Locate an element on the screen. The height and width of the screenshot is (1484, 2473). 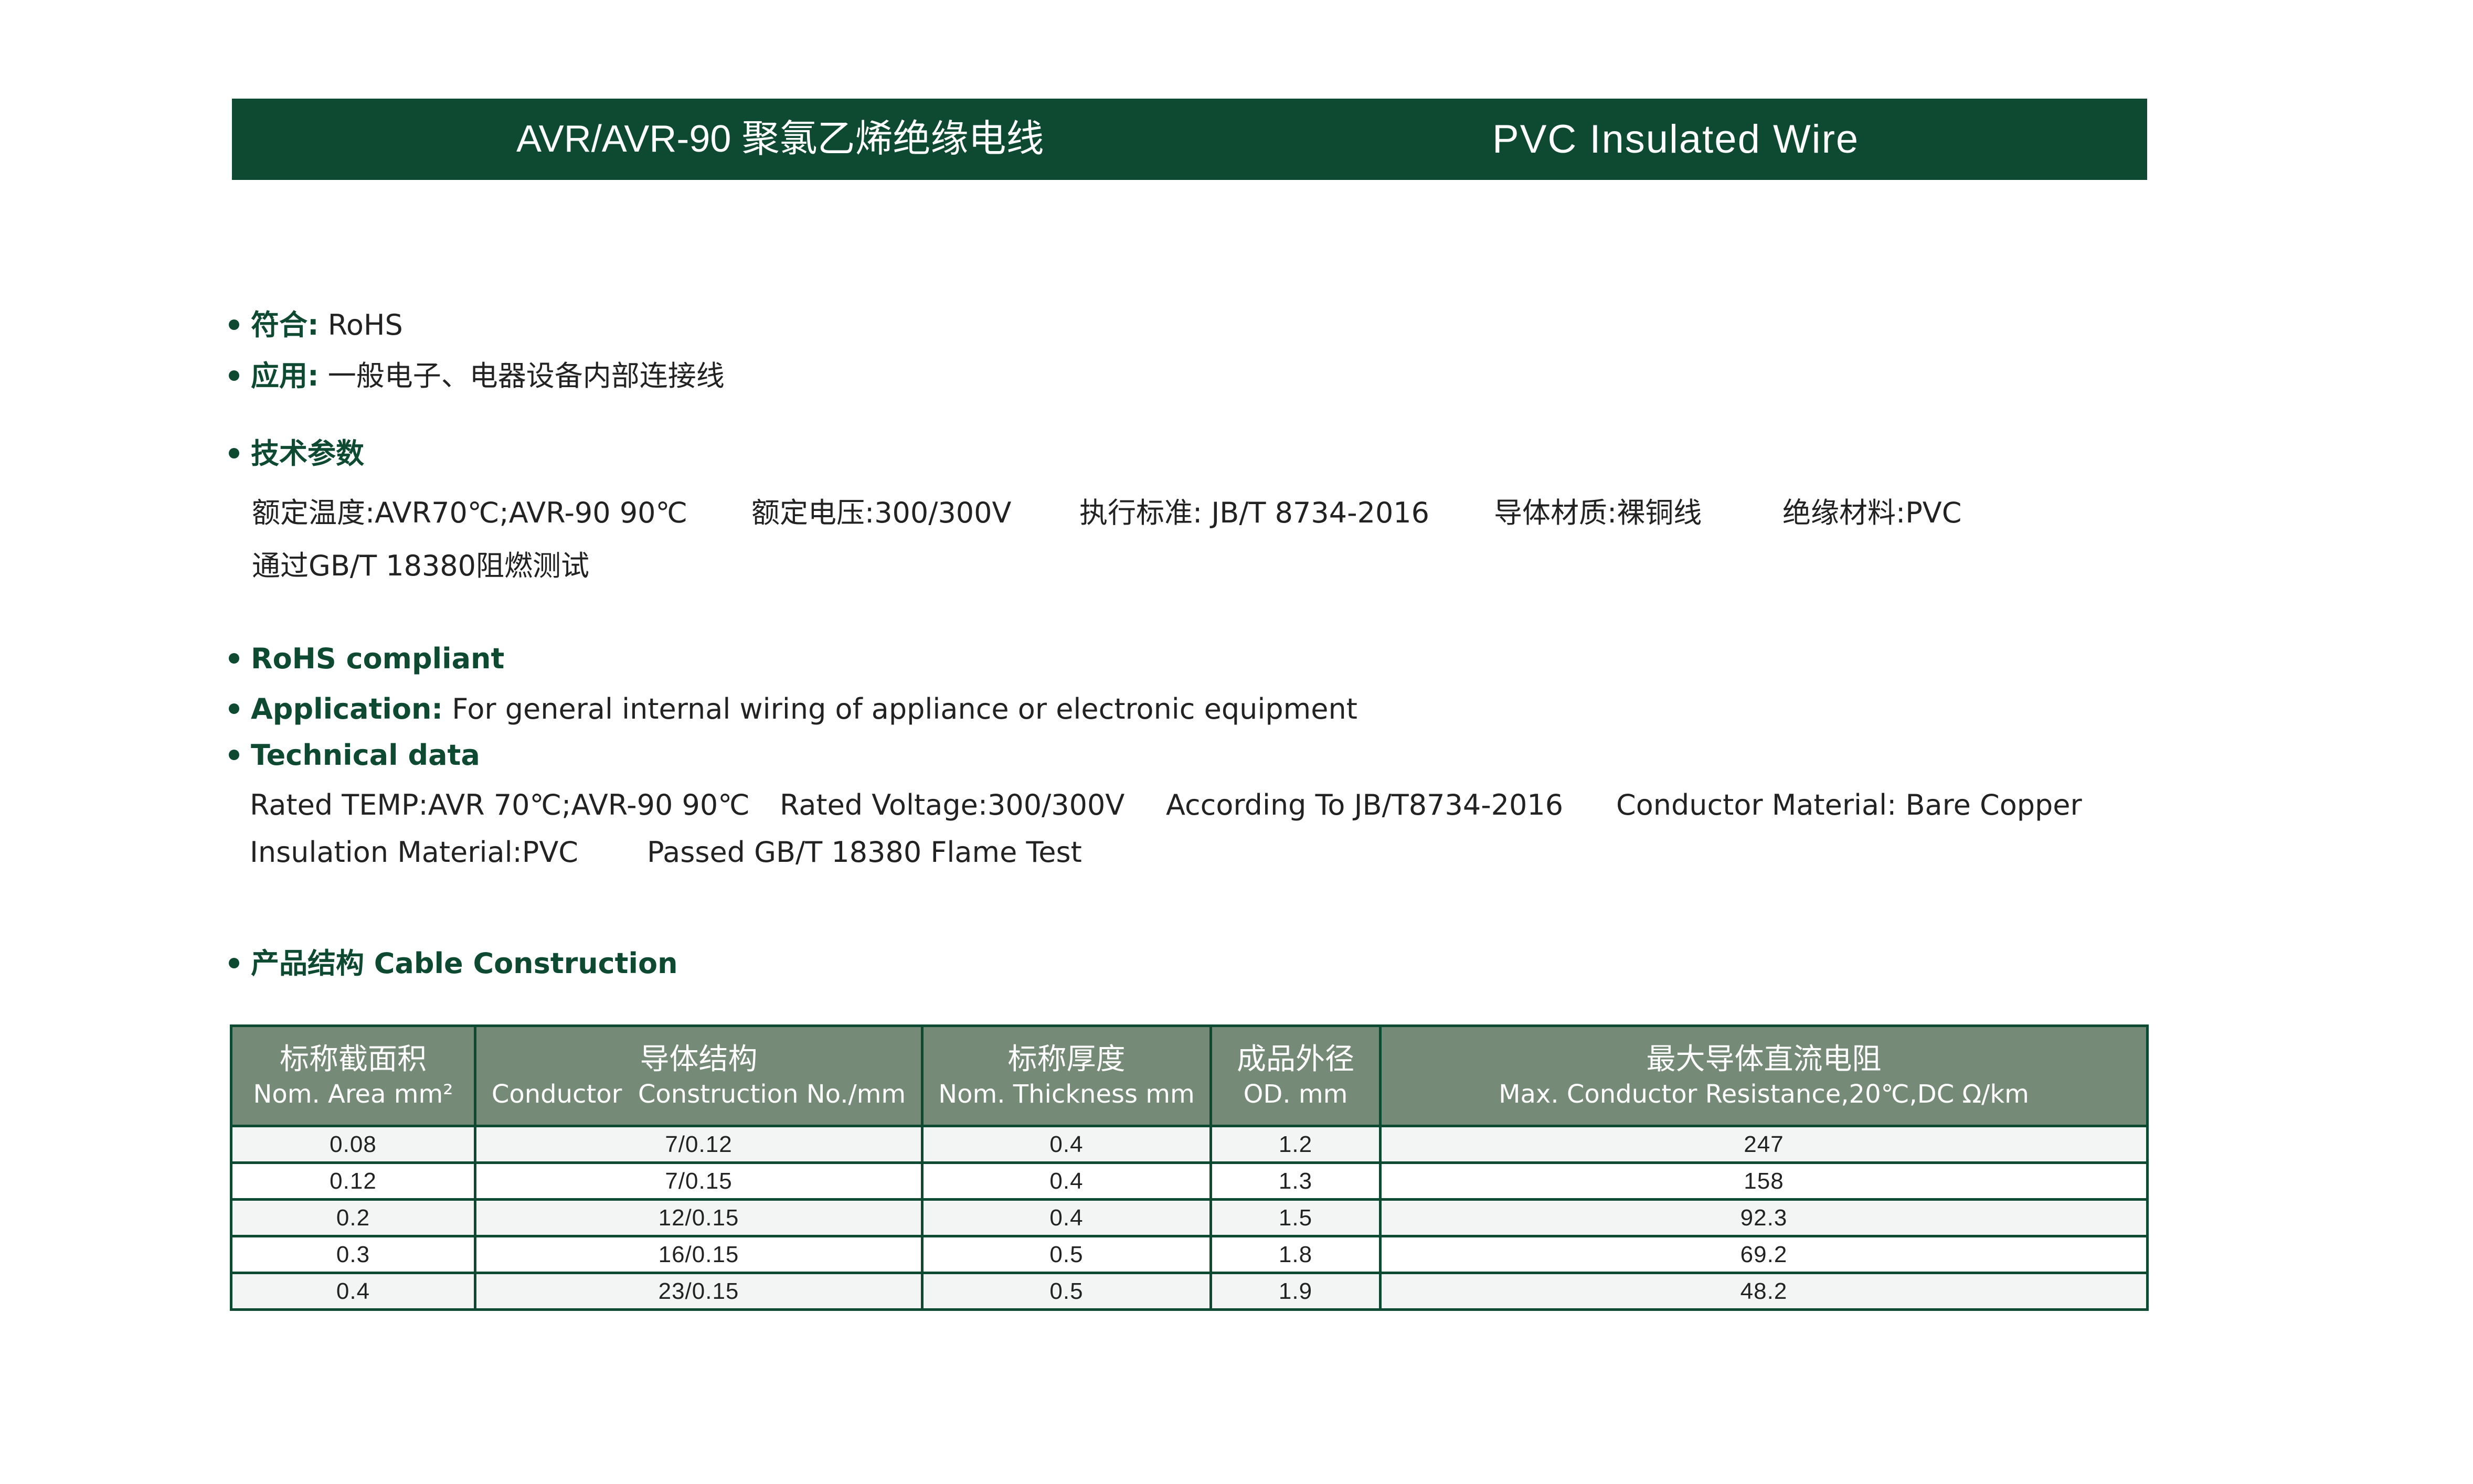
tech-heading-en: Technical data is located at coordinates (354, 755).